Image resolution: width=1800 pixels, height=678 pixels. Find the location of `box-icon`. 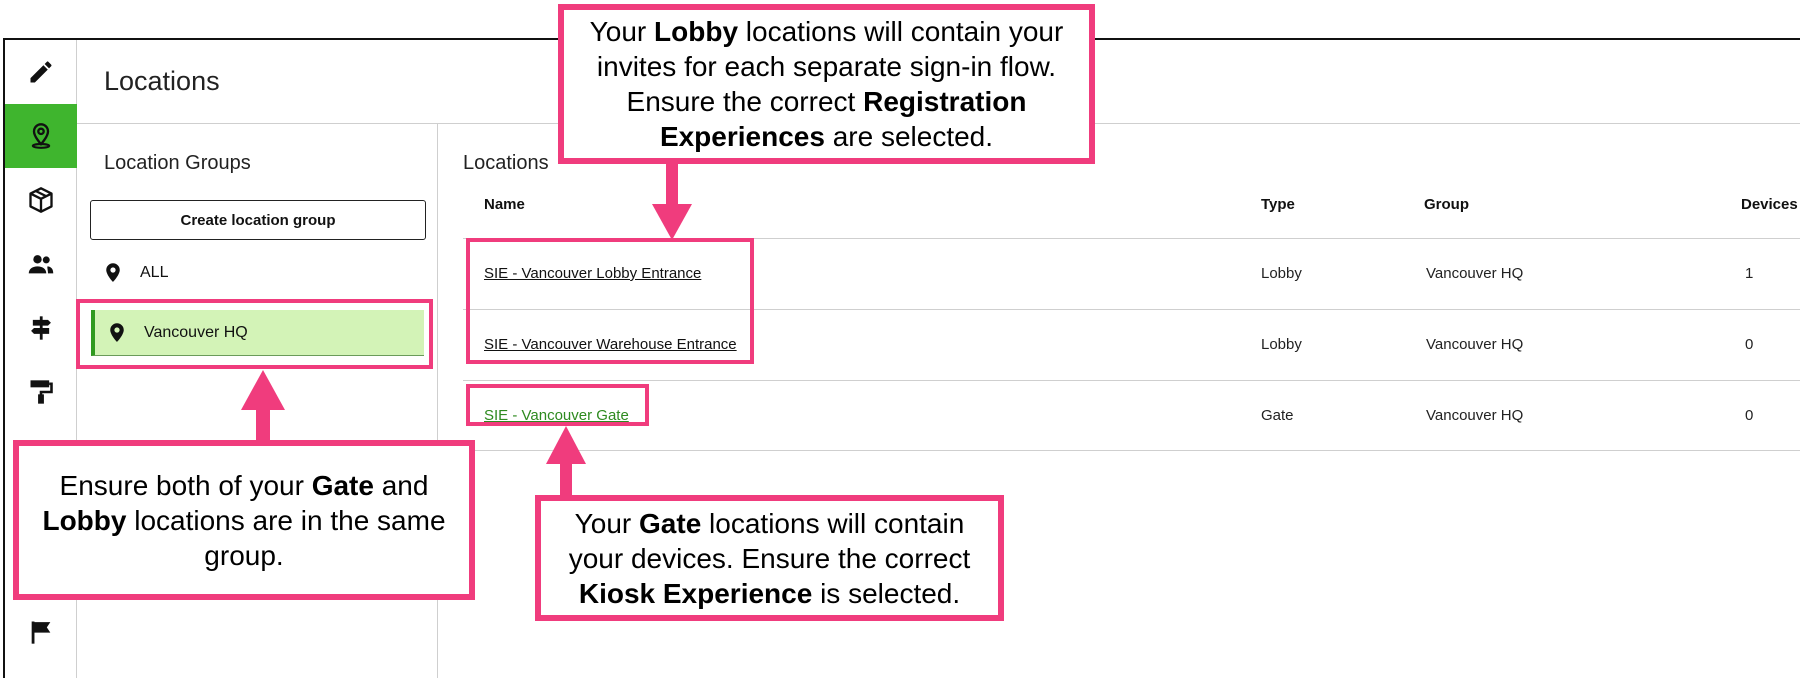

box-icon is located at coordinates (41, 200).